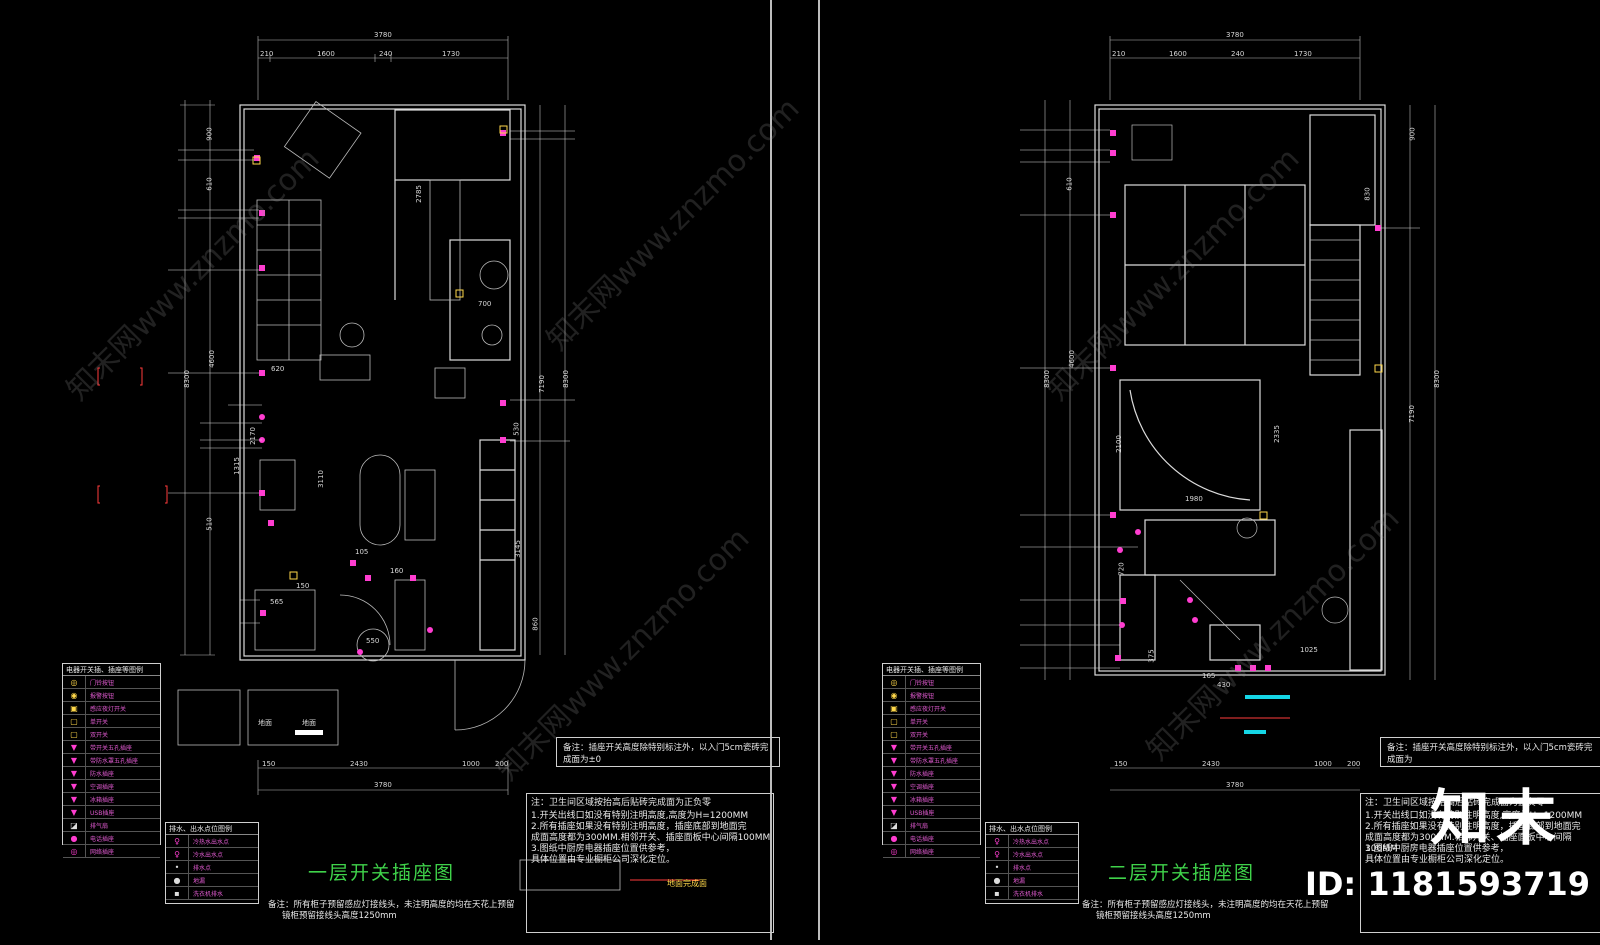 This screenshot has width=1600, height=945. Describe the element at coordinates (1303, 54) in the screenshot. I see `dim-top-seg-2-4: 1730` at that location.